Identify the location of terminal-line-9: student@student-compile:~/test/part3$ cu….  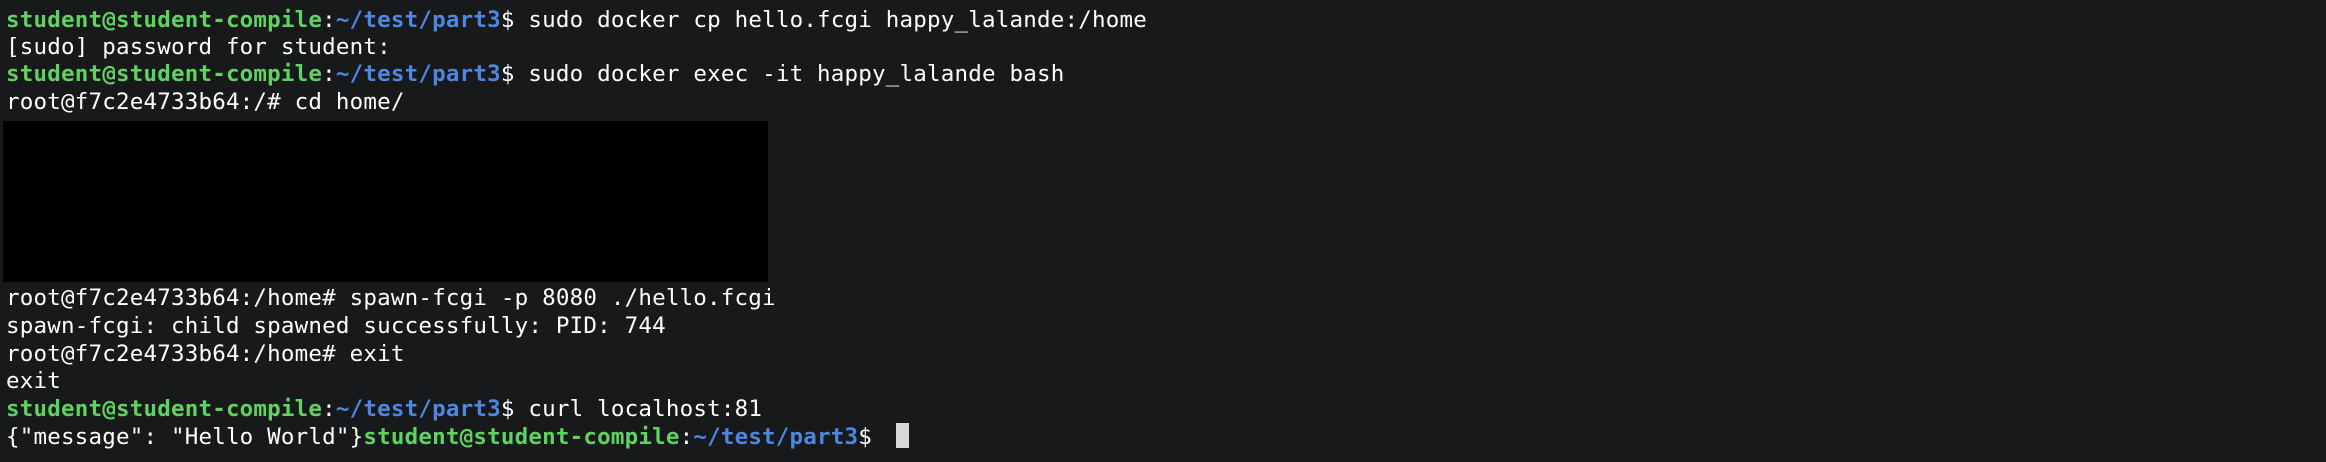
(384, 409).